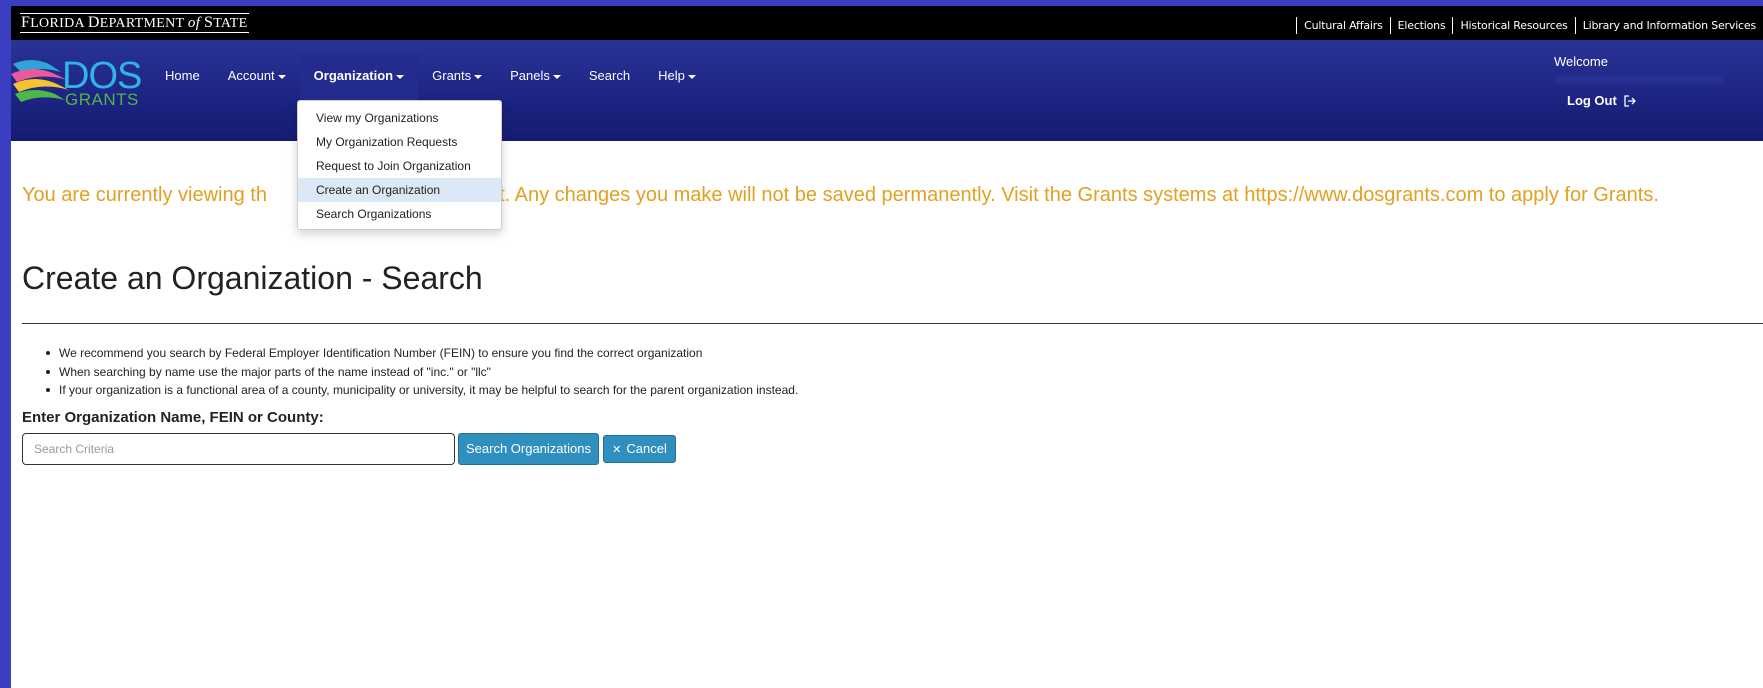  What do you see at coordinates (399, 142) in the screenshot?
I see `menu-item-organization-requests: My Organization Requests` at bounding box center [399, 142].